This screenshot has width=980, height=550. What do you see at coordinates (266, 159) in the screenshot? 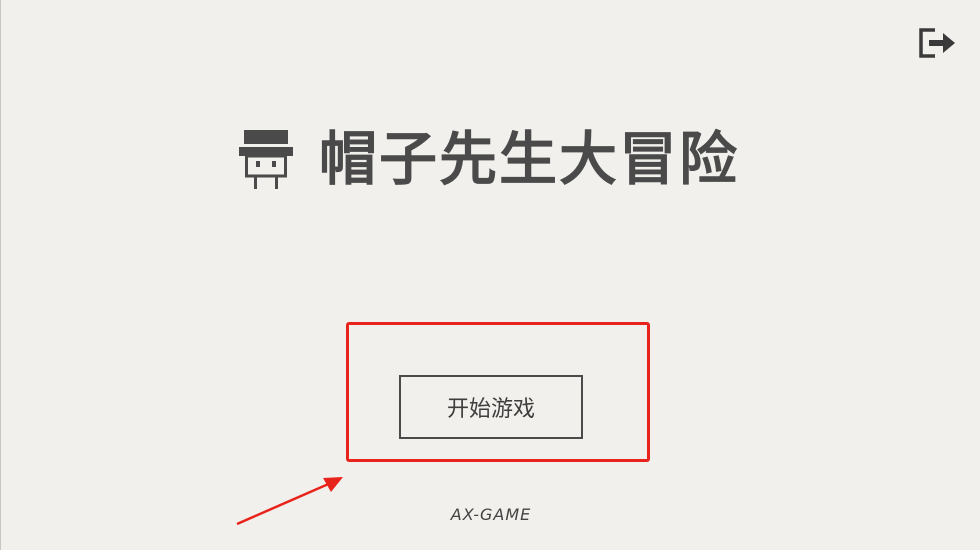
I see `mr-hat-character-icon` at bounding box center [266, 159].